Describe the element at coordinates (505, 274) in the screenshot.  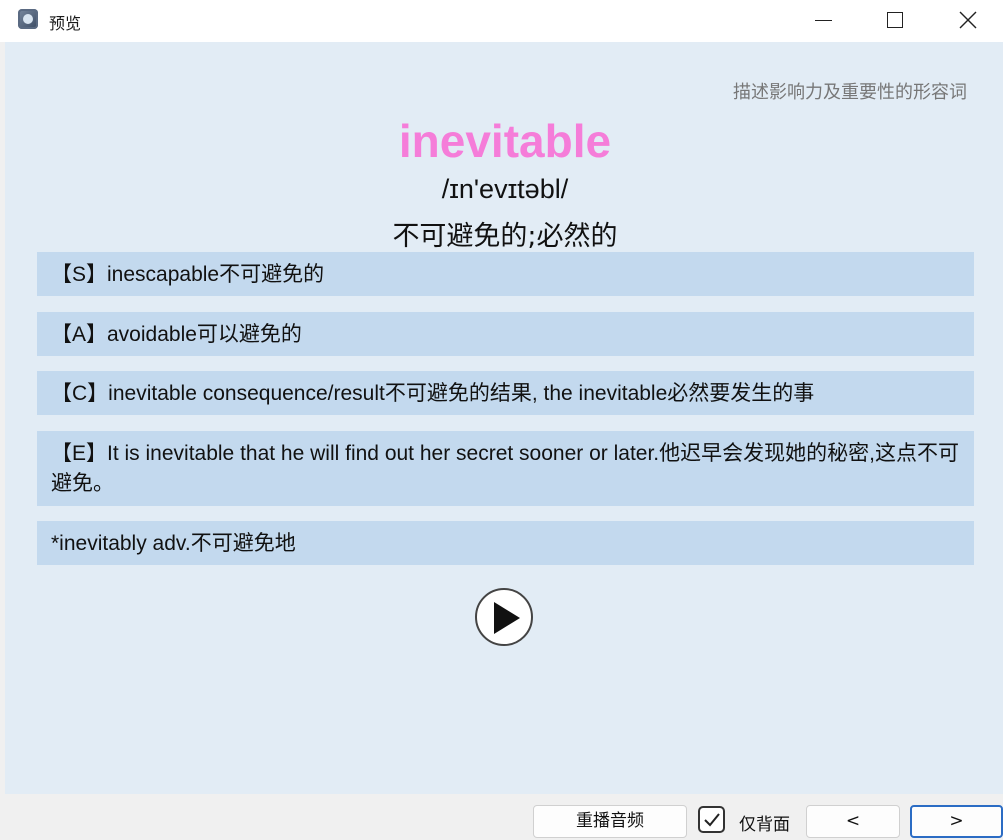
I see `synonym-row: 【S】inescapable不可避免的` at that location.